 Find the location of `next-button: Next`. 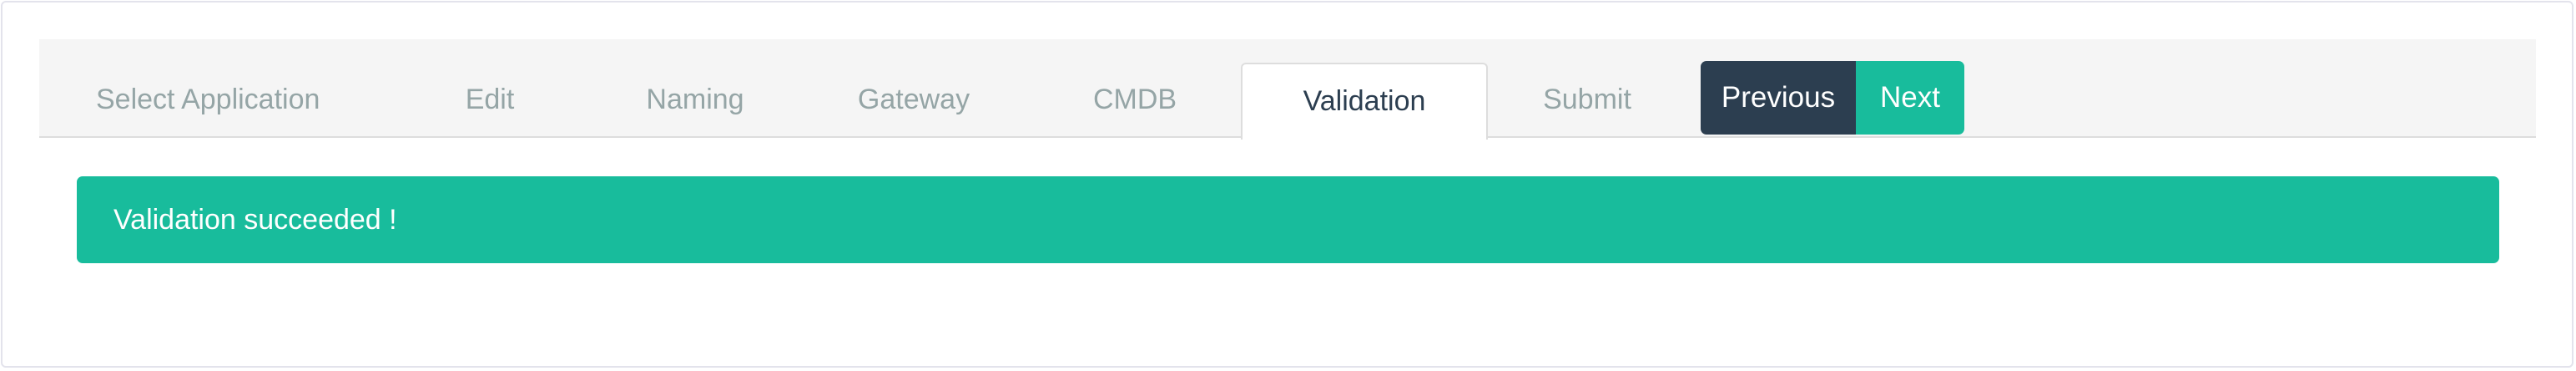

next-button: Next is located at coordinates (1910, 98).